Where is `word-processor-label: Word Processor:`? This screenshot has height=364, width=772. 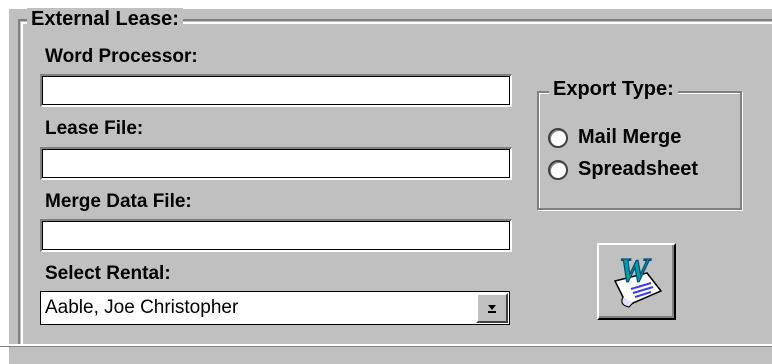
word-processor-label: Word Processor: is located at coordinates (121, 56).